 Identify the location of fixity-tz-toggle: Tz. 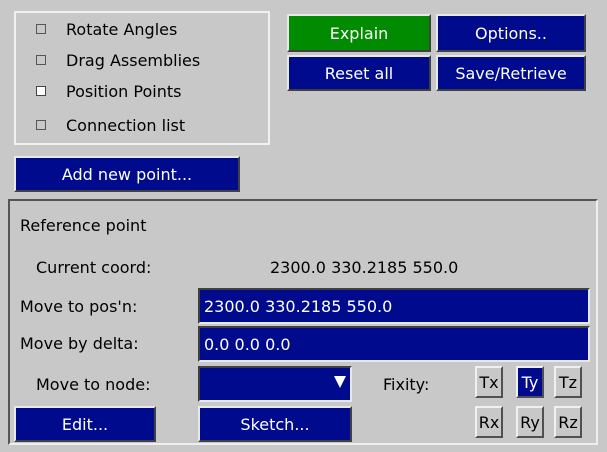
(568, 382).